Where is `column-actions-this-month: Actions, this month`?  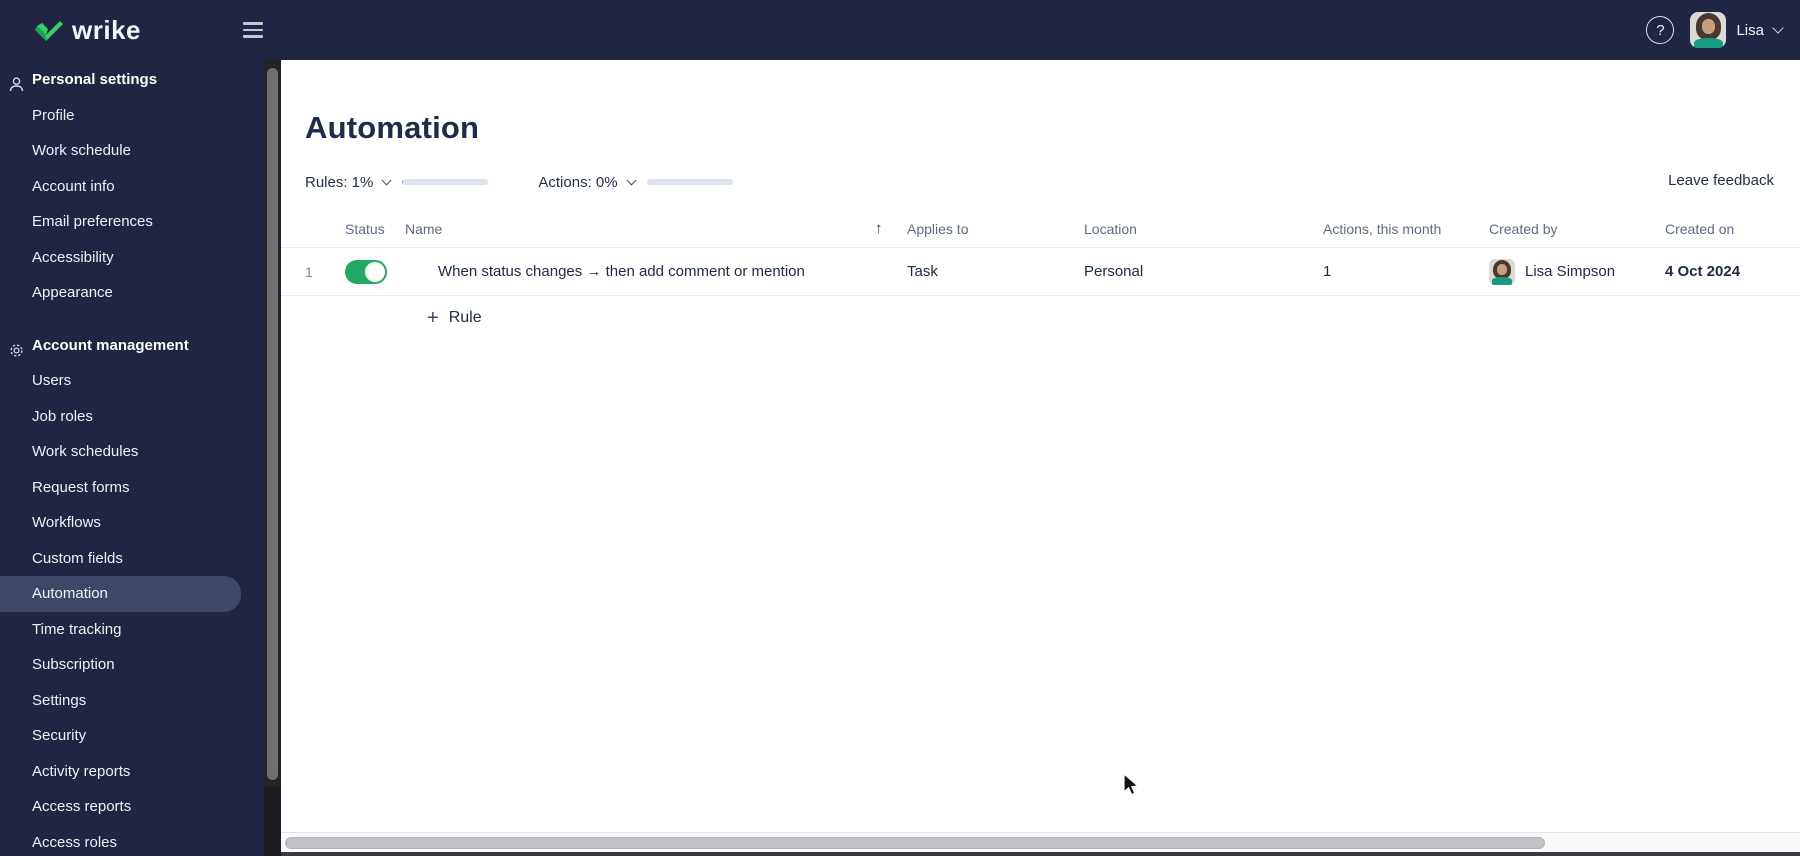 column-actions-this-month: Actions, this month is located at coordinates (1382, 228).